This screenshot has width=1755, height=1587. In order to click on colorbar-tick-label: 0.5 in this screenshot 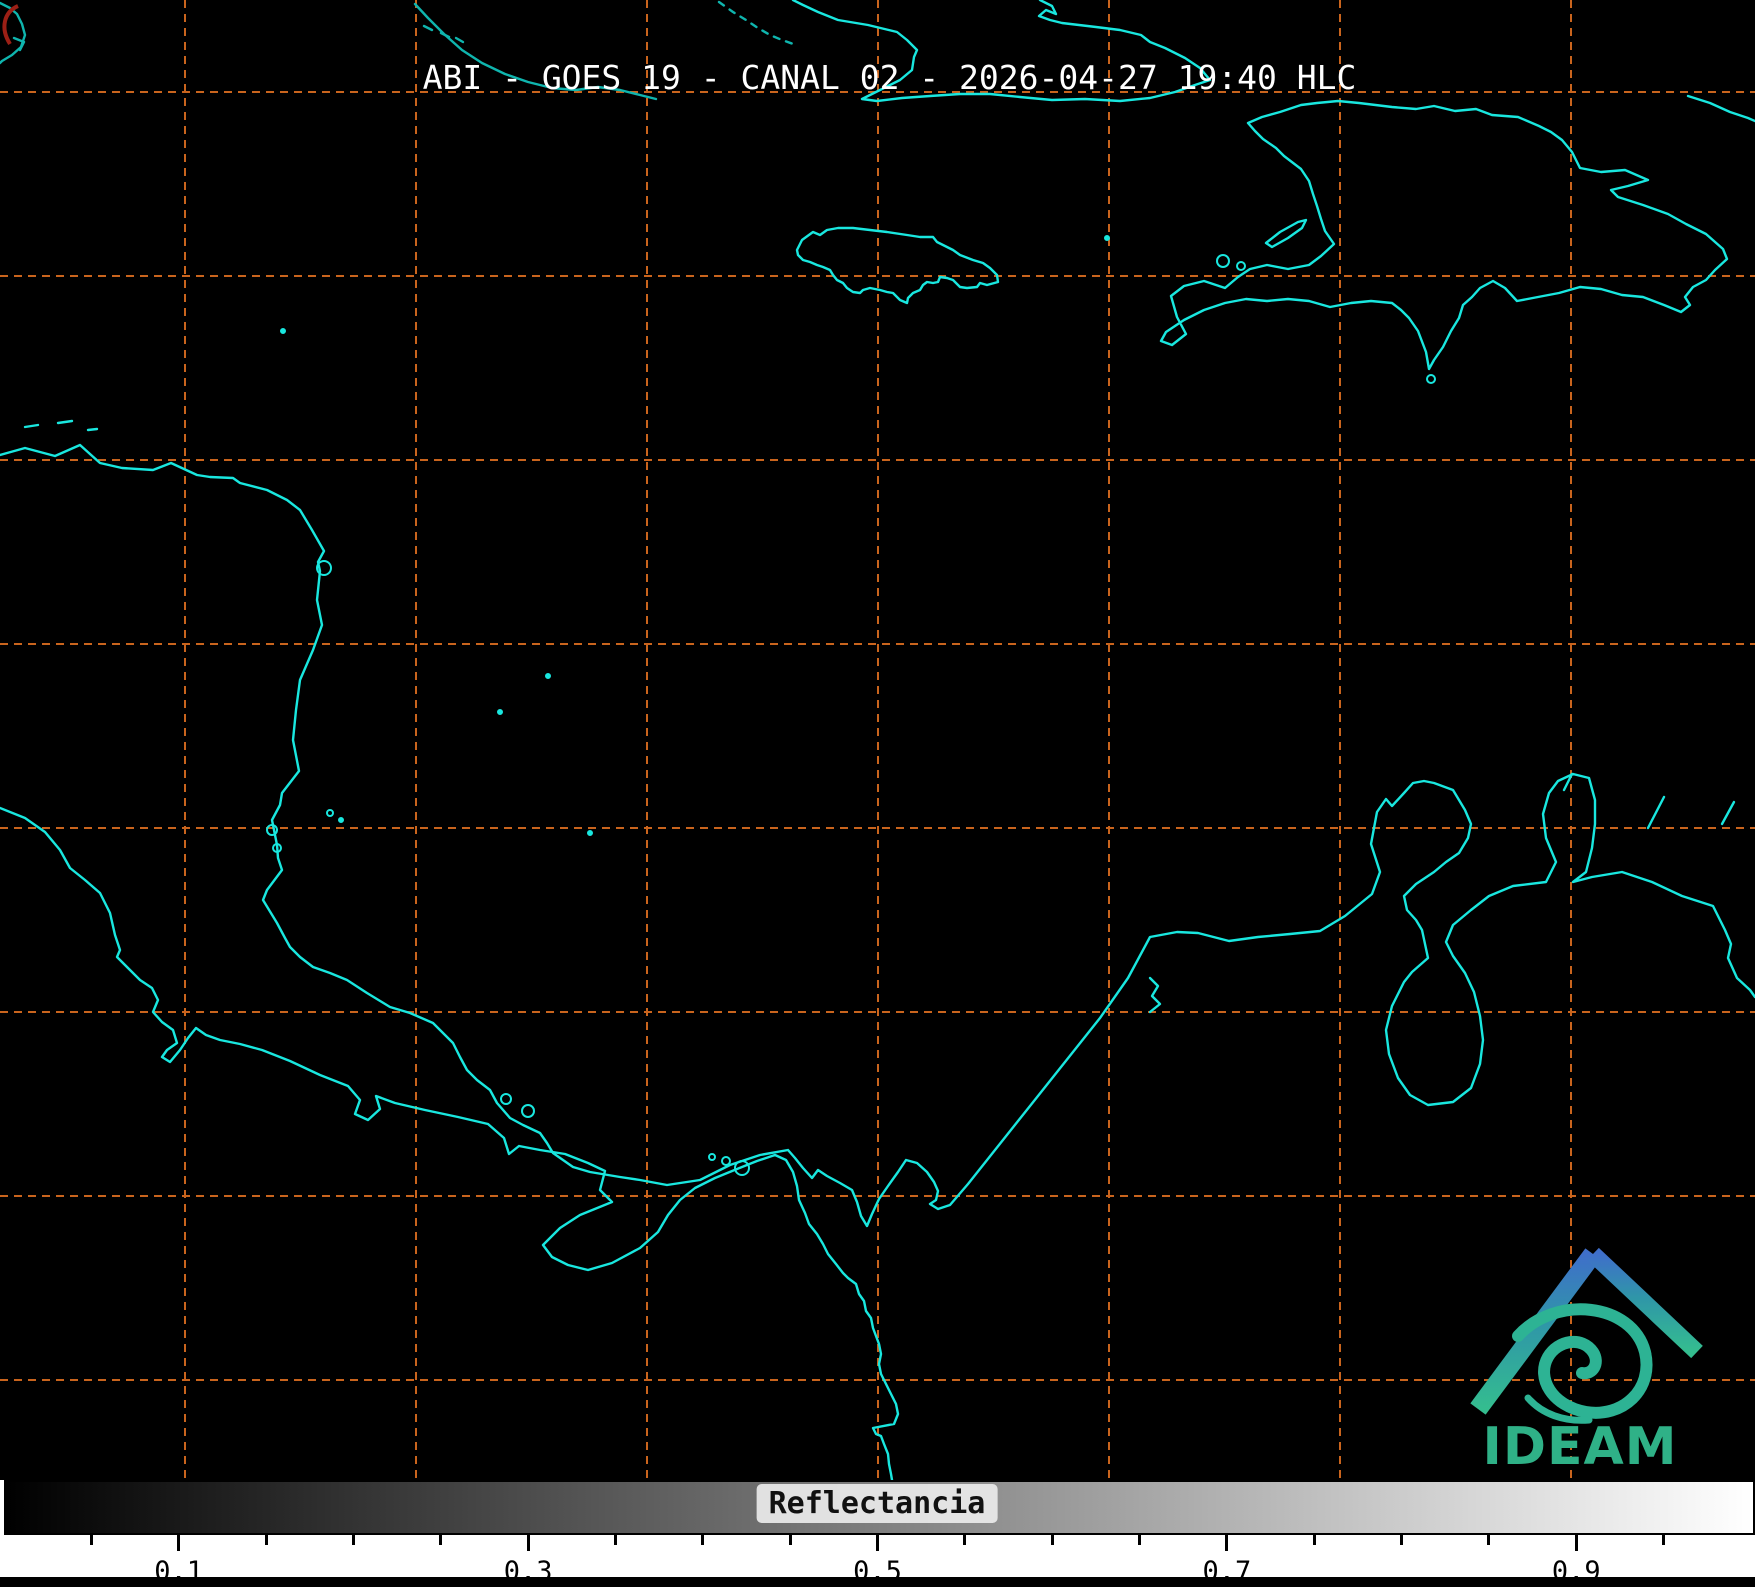, I will do `click(877, 1571)`.